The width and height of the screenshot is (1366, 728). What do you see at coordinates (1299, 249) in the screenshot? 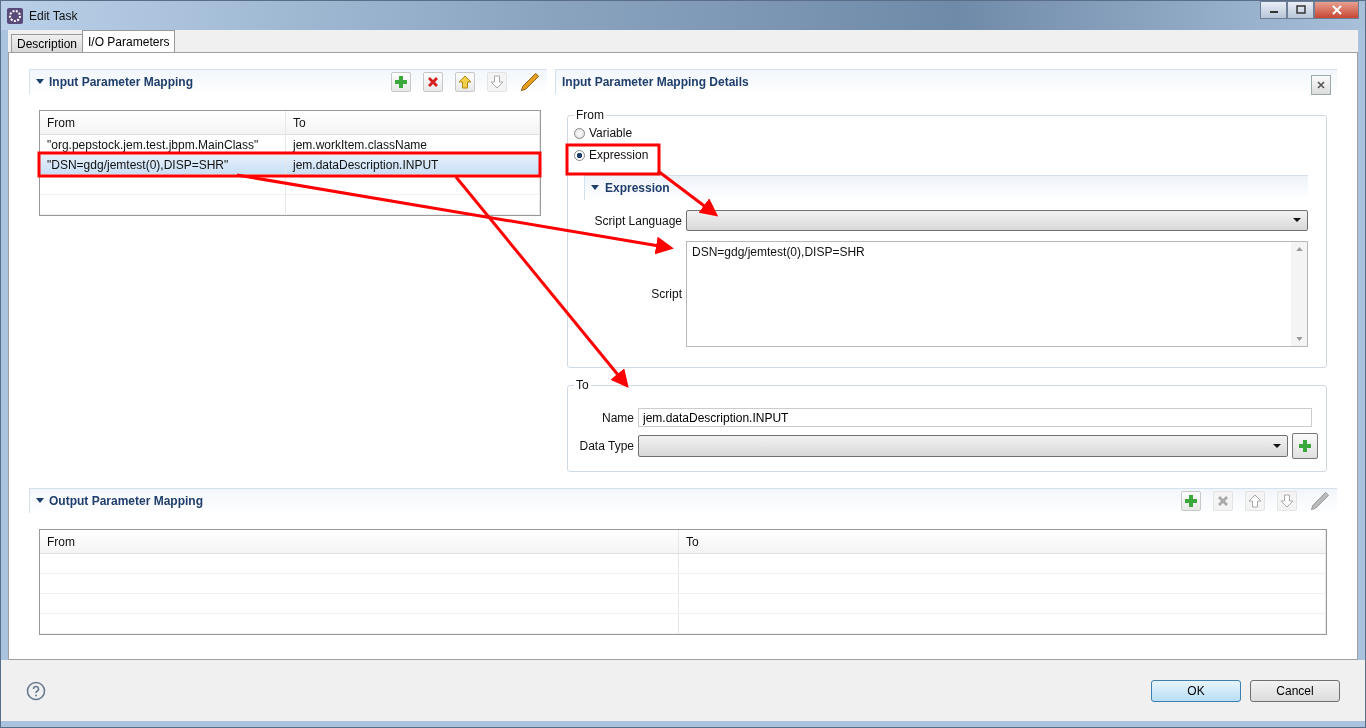
I see `scroll-up-icon` at bounding box center [1299, 249].